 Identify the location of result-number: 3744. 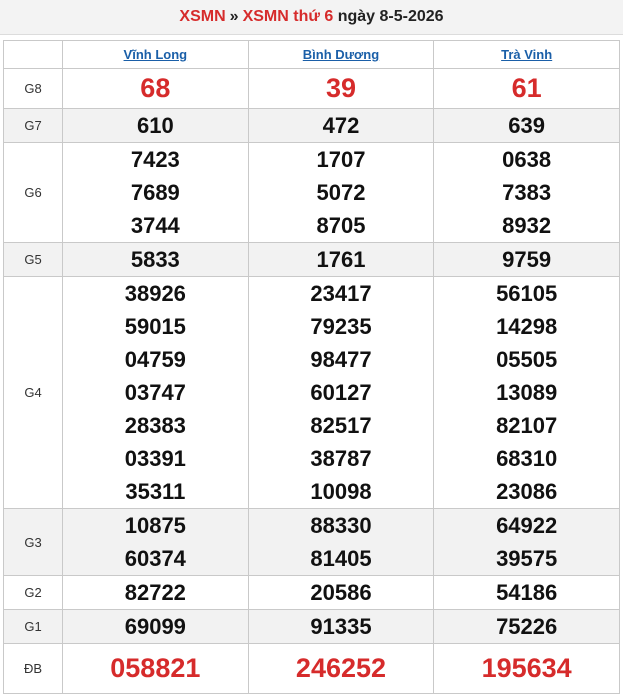
(155, 225).